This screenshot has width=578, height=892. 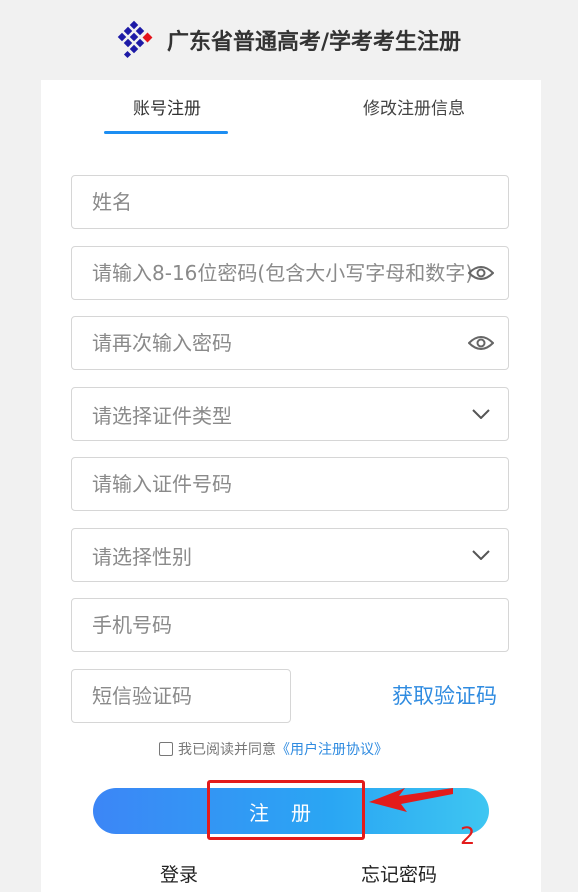 I want to click on agreement-text: 我已阅读并同意, so click(x=227, y=750).